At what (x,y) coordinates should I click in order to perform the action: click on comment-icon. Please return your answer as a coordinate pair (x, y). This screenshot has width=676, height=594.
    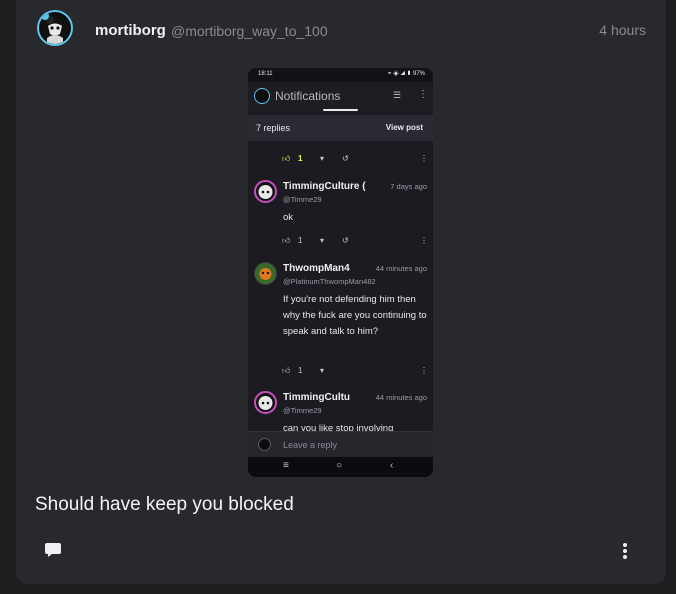
    Looking at the image, I should click on (53, 550).